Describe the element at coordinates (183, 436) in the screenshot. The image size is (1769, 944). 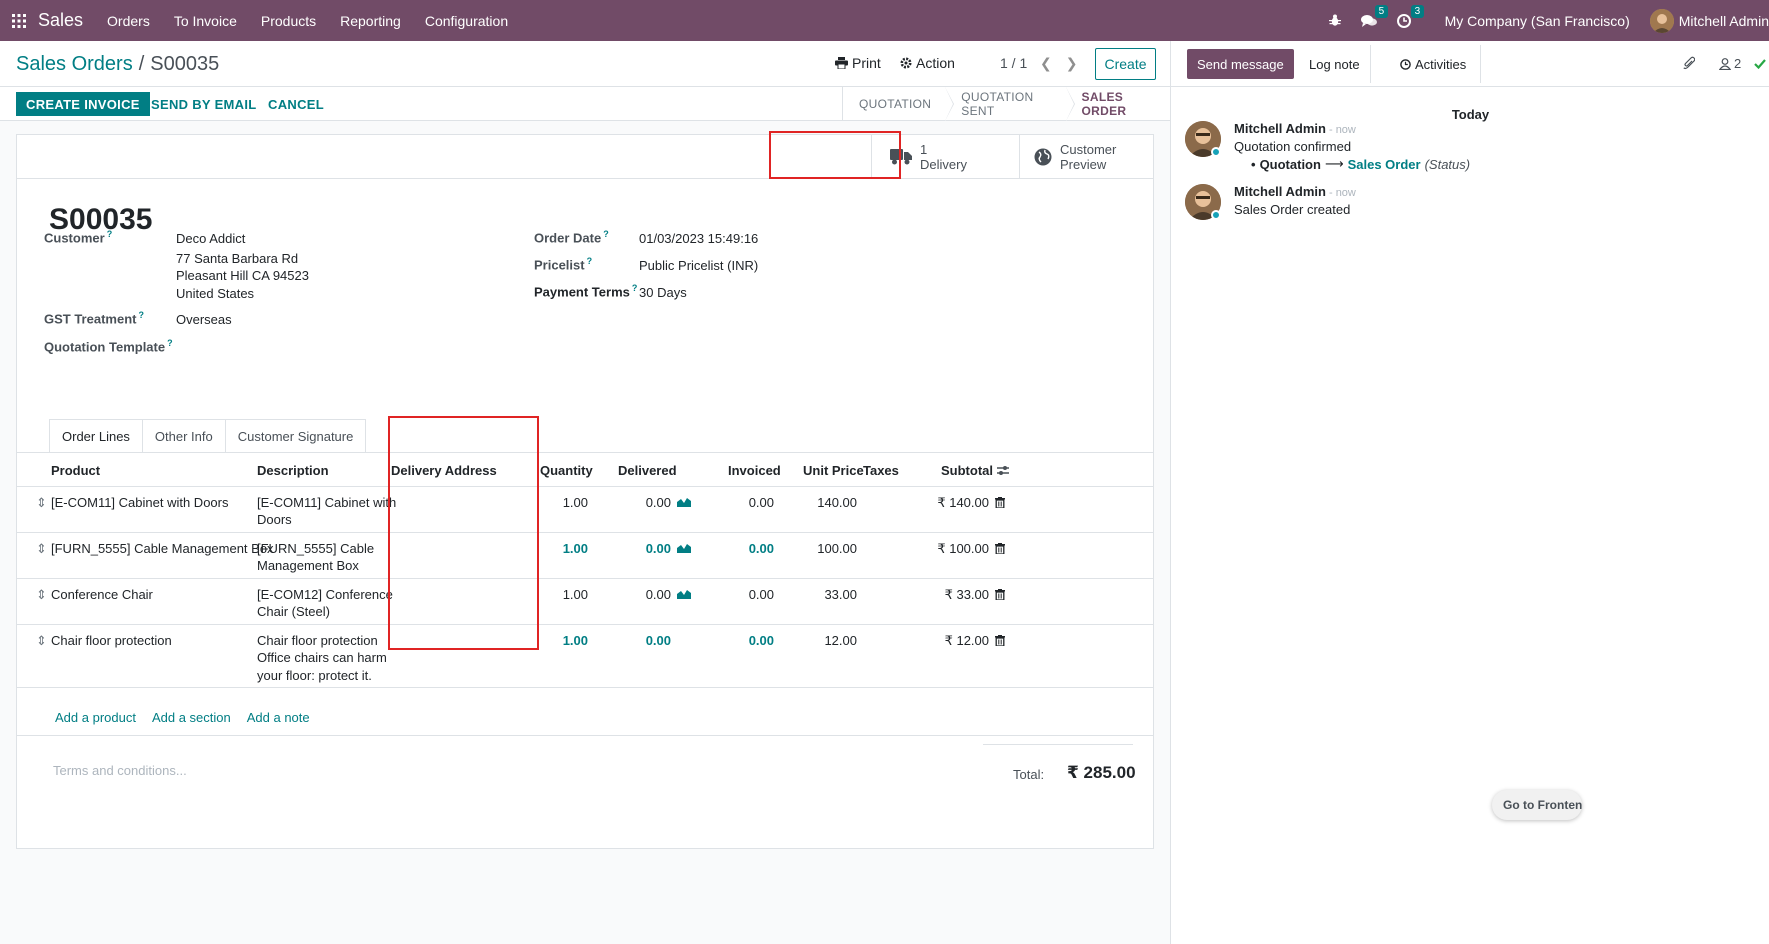
I see `tab-other-info: Other Info` at that location.